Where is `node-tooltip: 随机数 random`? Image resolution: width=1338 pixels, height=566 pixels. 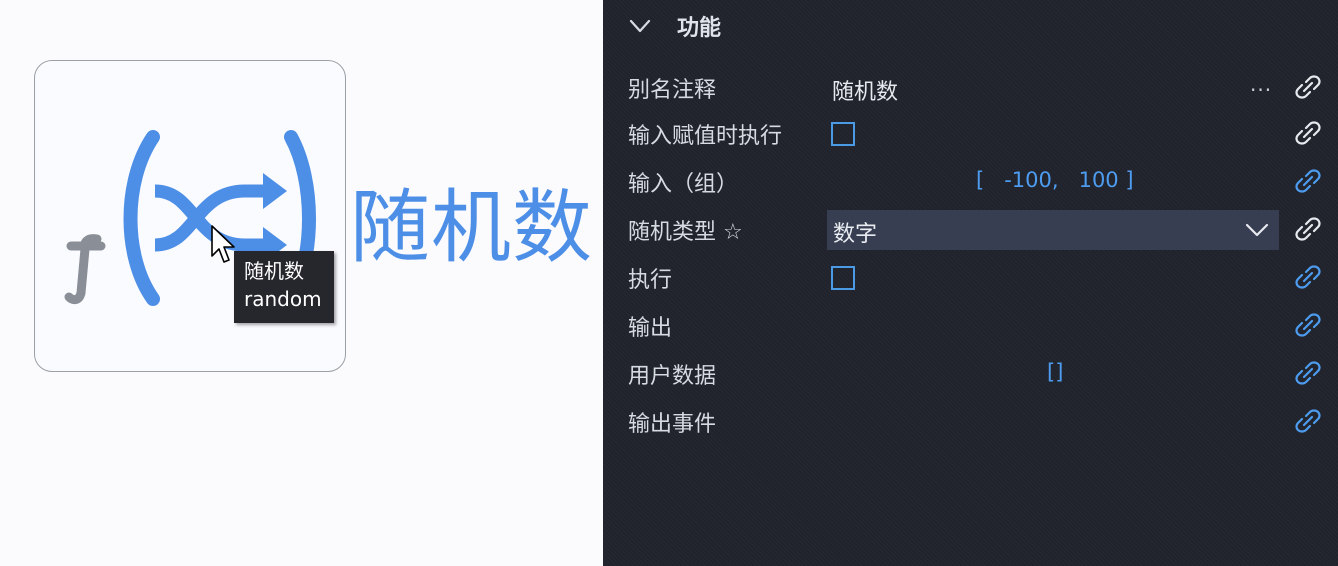 node-tooltip: 随机数 random is located at coordinates (284, 287).